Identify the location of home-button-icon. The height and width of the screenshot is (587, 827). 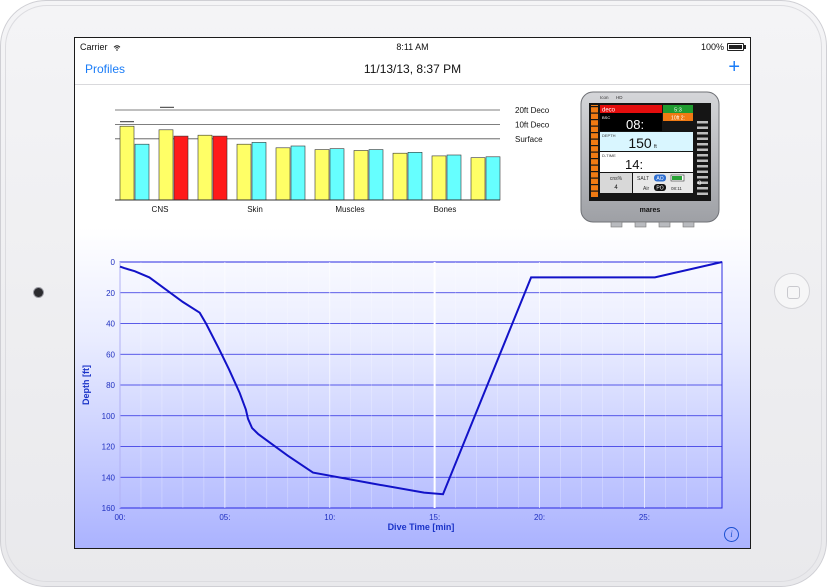
(793, 292).